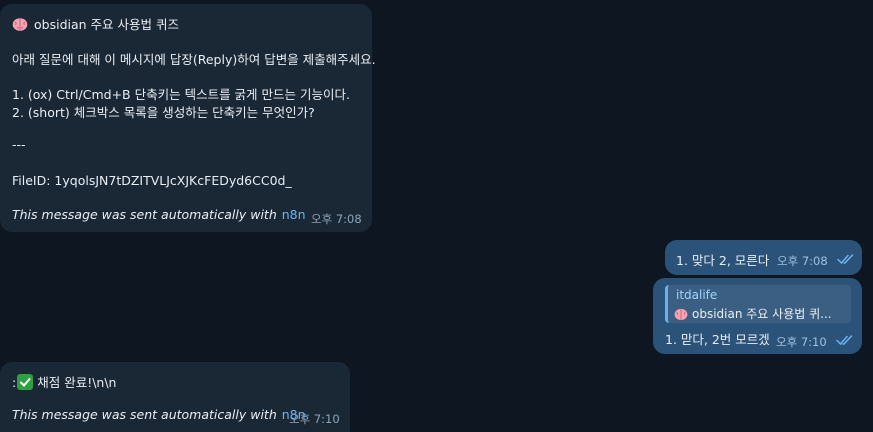 The image size is (873, 432). I want to click on reply-answer-text: 1. 맏다, 2번 모르겠, so click(717, 339).